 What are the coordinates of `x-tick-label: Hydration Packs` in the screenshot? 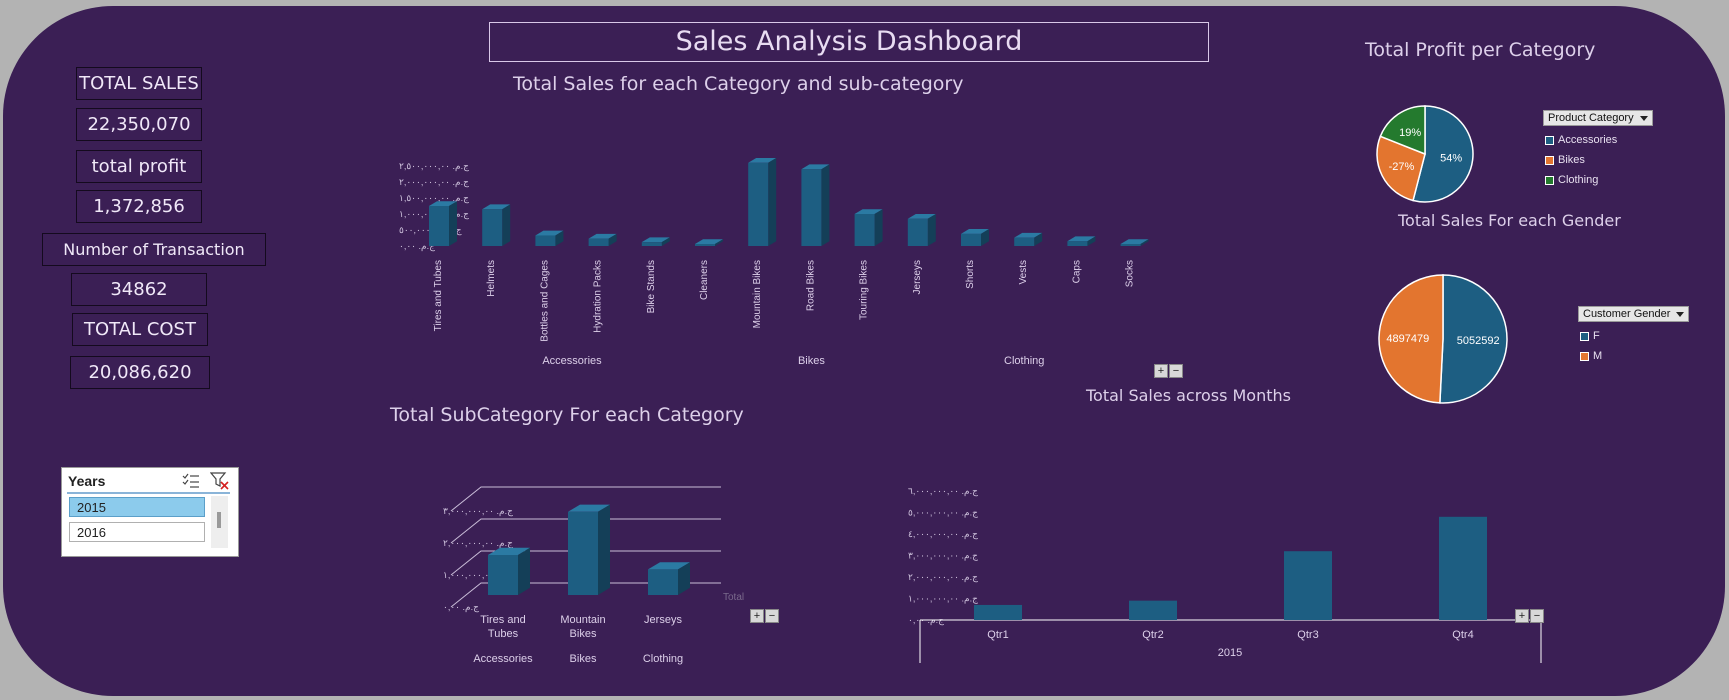 It's located at (598, 296).